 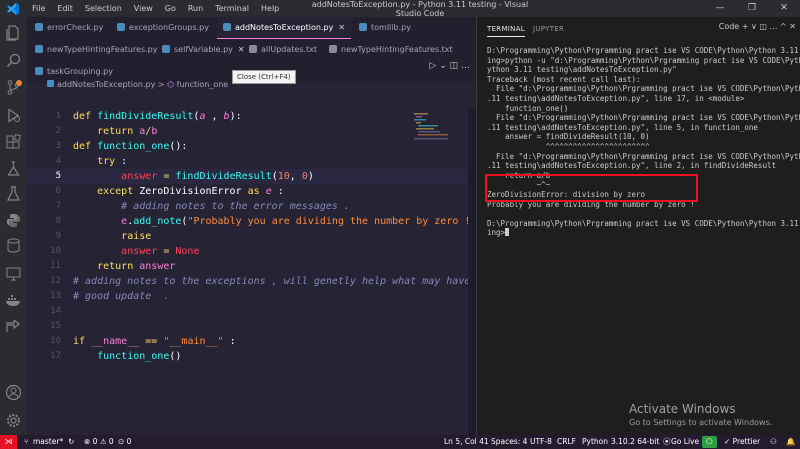 I want to click on extensions-icon, so click(x=13, y=142).